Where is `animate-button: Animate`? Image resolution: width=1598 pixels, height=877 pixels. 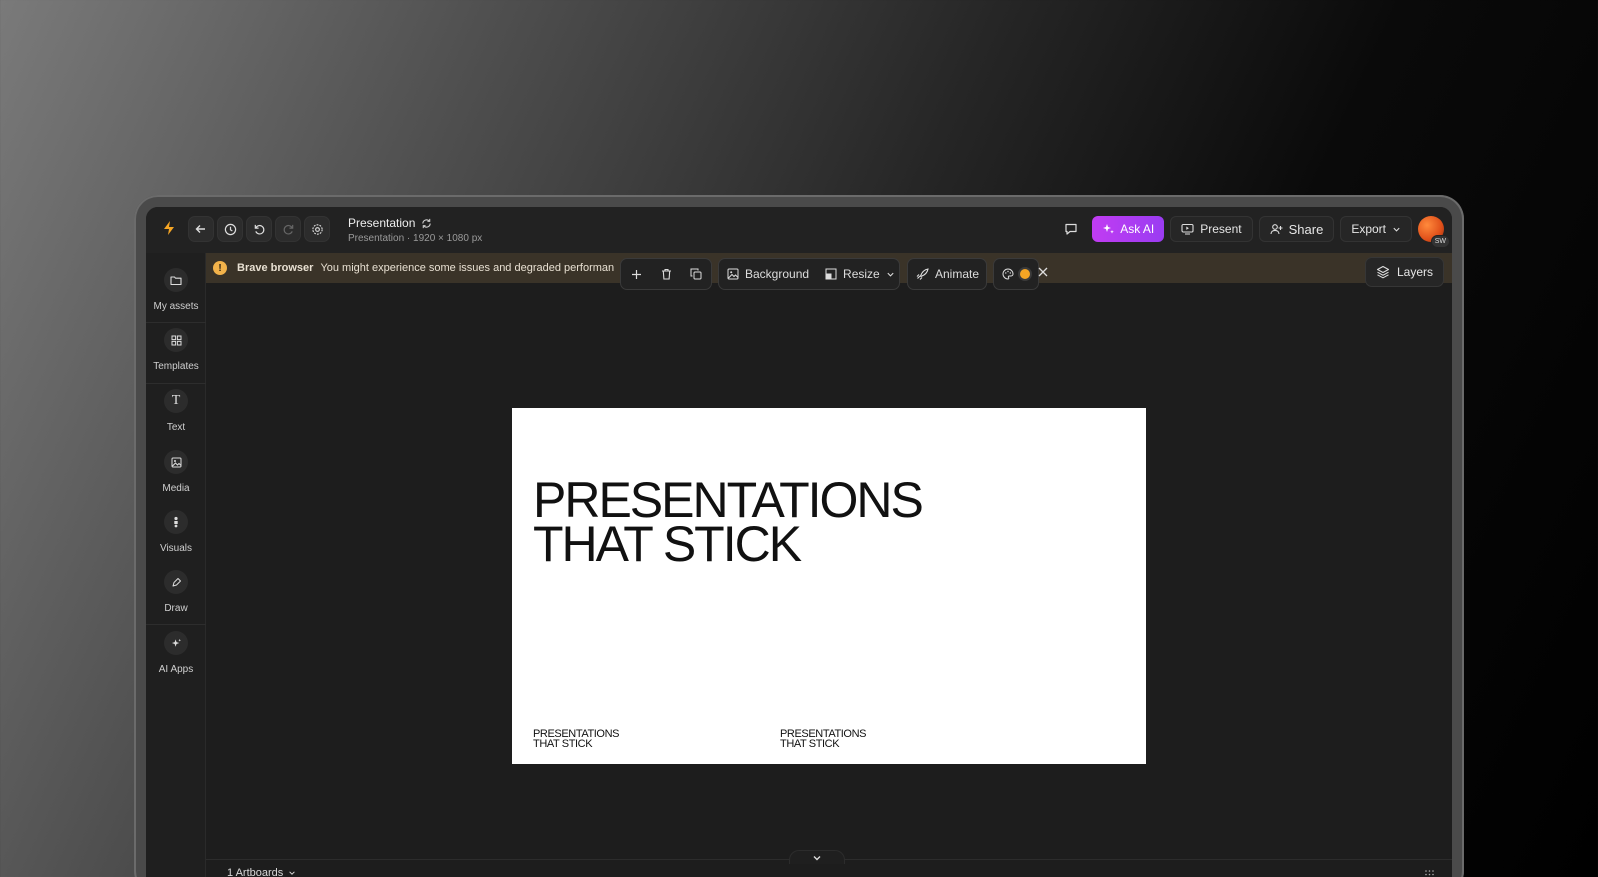
animate-button: Animate is located at coordinates (947, 274).